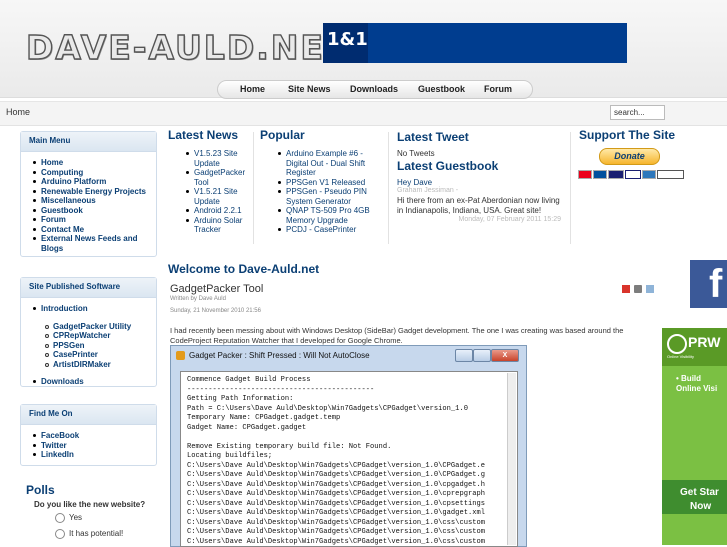  Describe the element at coordinates (677, 344) in the screenshot. I see `prw-logo-icon` at that location.